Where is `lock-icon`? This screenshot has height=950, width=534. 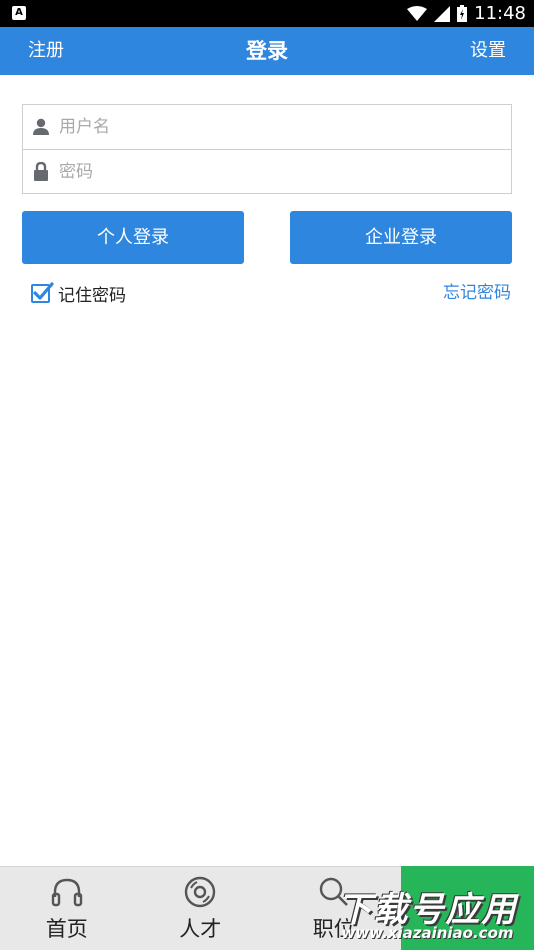 lock-icon is located at coordinates (41, 171).